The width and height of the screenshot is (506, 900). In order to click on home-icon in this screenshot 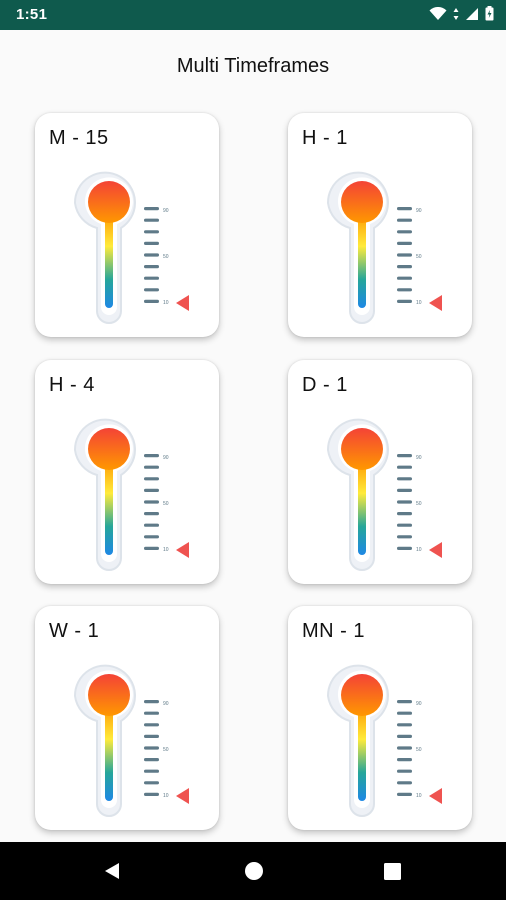, I will do `click(254, 871)`.